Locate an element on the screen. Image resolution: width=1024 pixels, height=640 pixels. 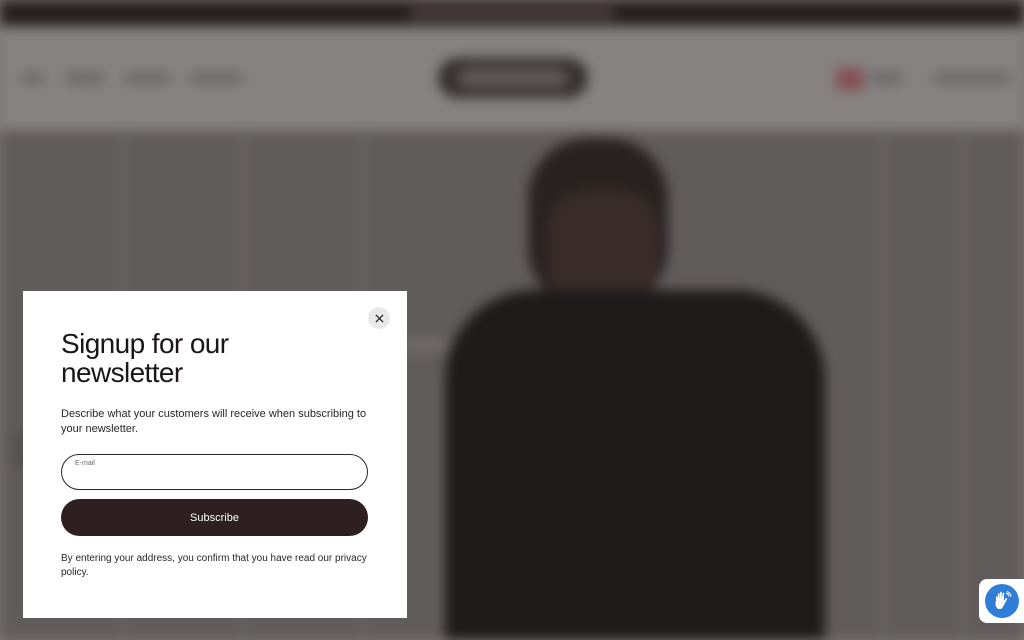
modal-title: Signup for our newsletter is located at coordinates (145, 358).